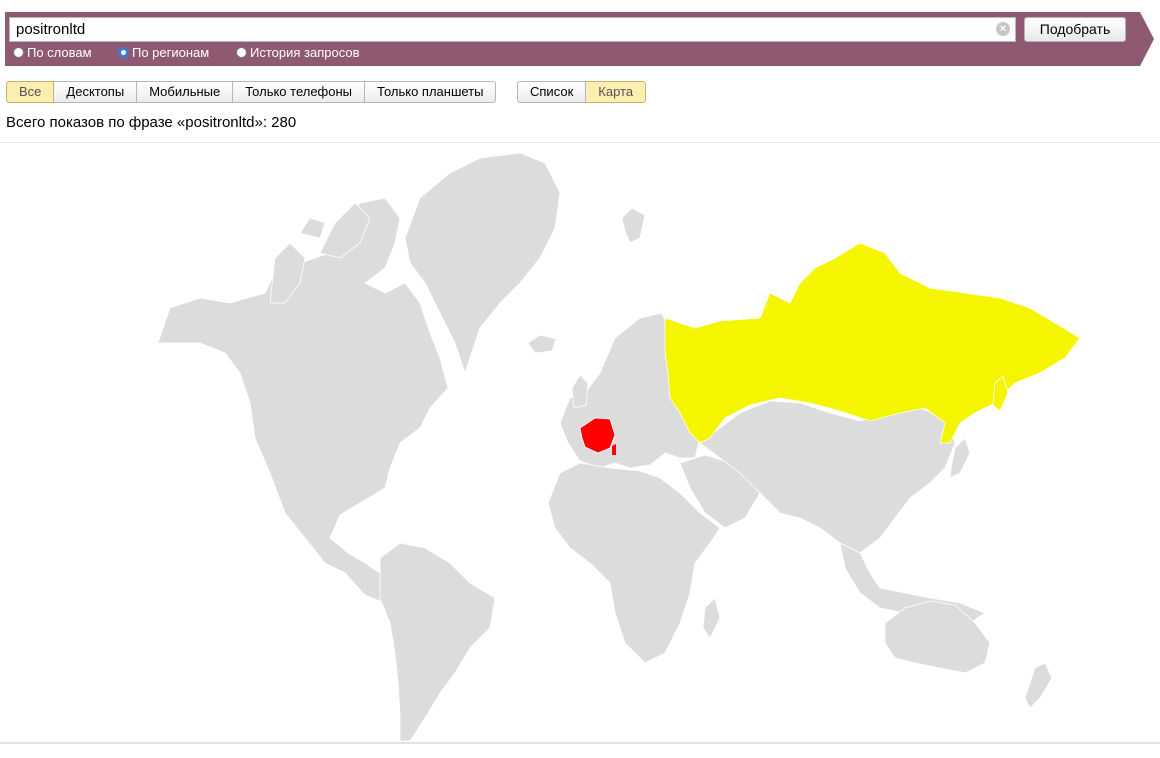 Image resolution: width=1160 pixels, height=758 pixels. I want to click on clear-icon: ×, so click(1003, 29).